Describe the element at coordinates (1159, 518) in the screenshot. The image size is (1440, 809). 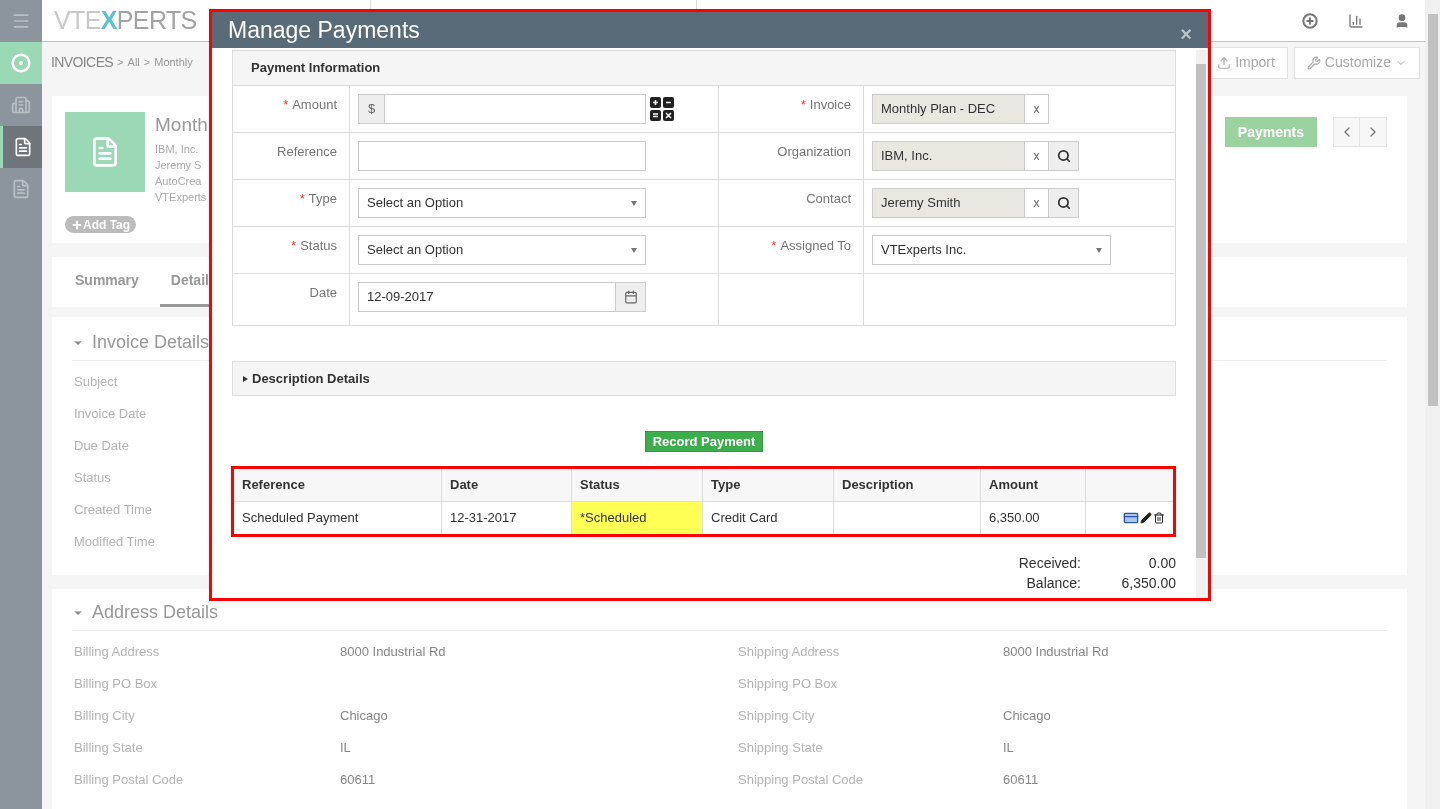
I see `delete-icon` at that location.